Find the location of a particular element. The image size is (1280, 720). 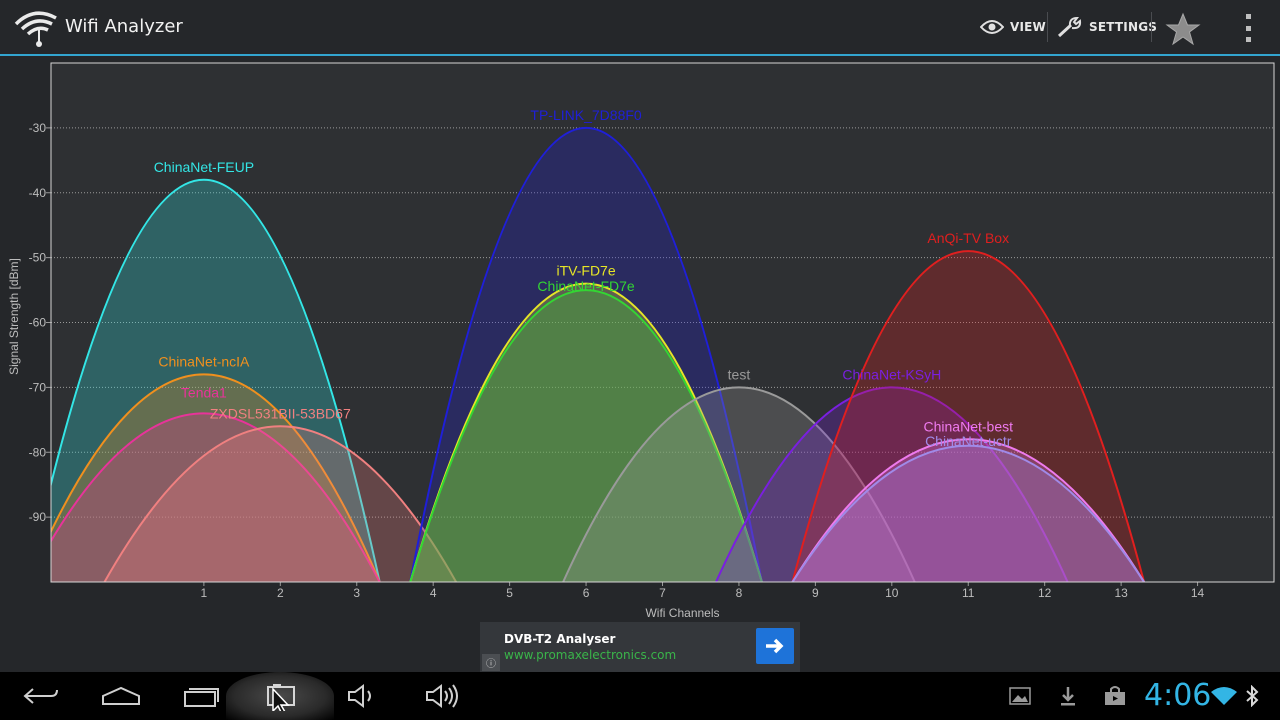

action-bar: Wifi Analyzer VIEW SETTINGS is located at coordinates (640, 28).